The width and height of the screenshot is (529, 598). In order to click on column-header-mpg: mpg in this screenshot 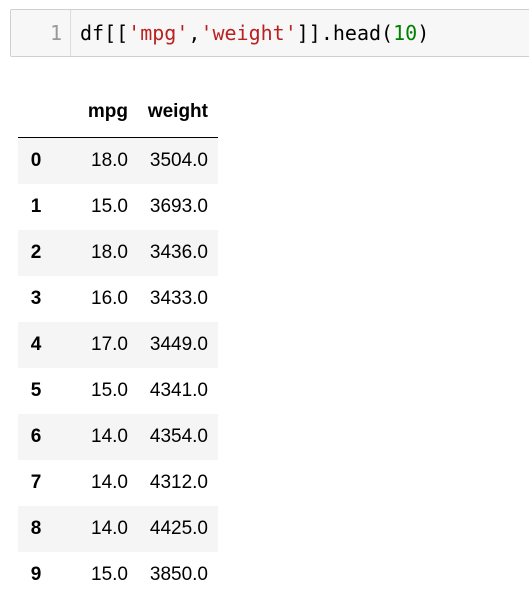, I will do `click(91, 113)`.